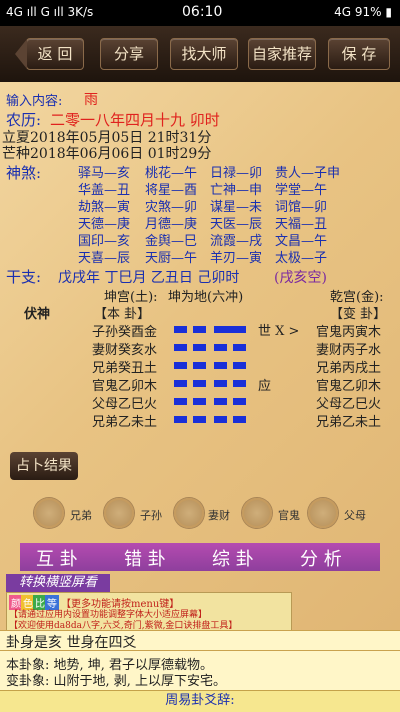  What do you see at coordinates (349, 422) in the screenshot?
I see `bian-line-1: 兄弟乙未土` at bounding box center [349, 422].